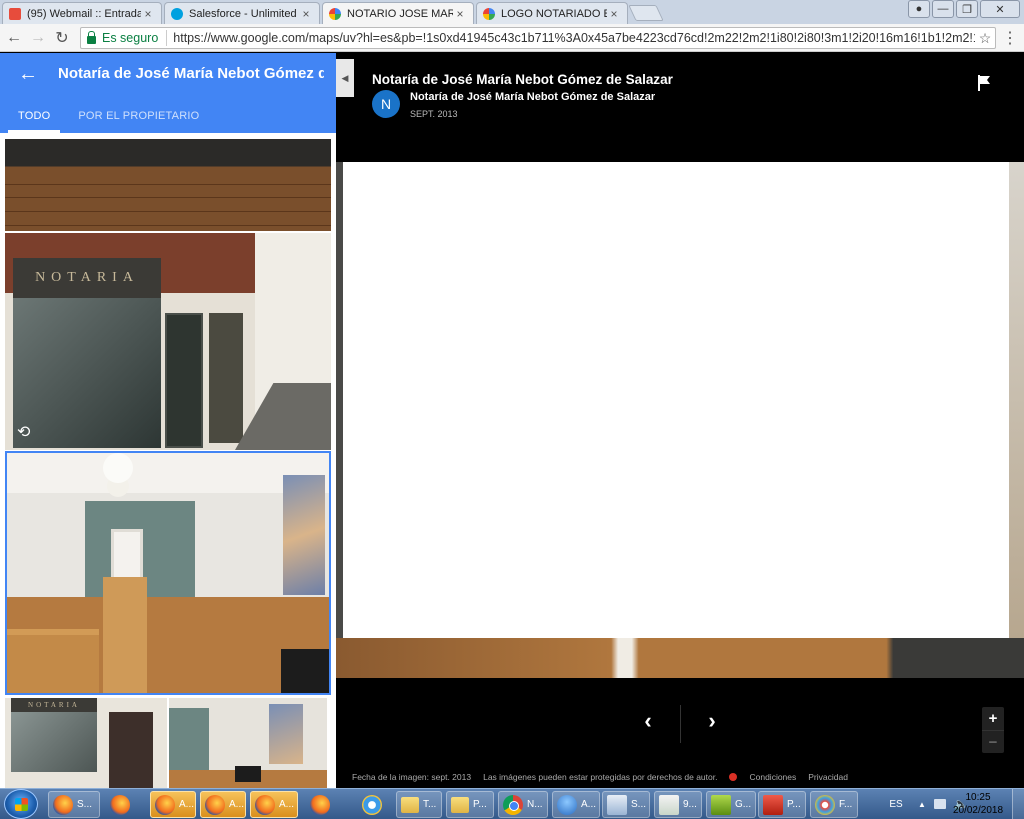 Image resolution: width=1024 pixels, height=819 pixels. Describe the element at coordinates (168, 573) in the screenshot. I see `photo-thumbnail-interior-selected` at that location.